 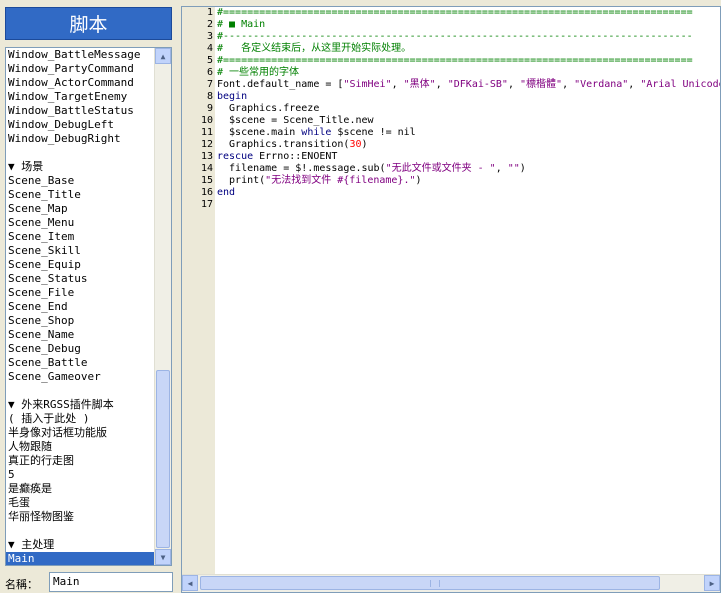 What do you see at coordinates (206, 132) in the screenshot?
I see `line-number: 11` at bounding box center [206, 132].